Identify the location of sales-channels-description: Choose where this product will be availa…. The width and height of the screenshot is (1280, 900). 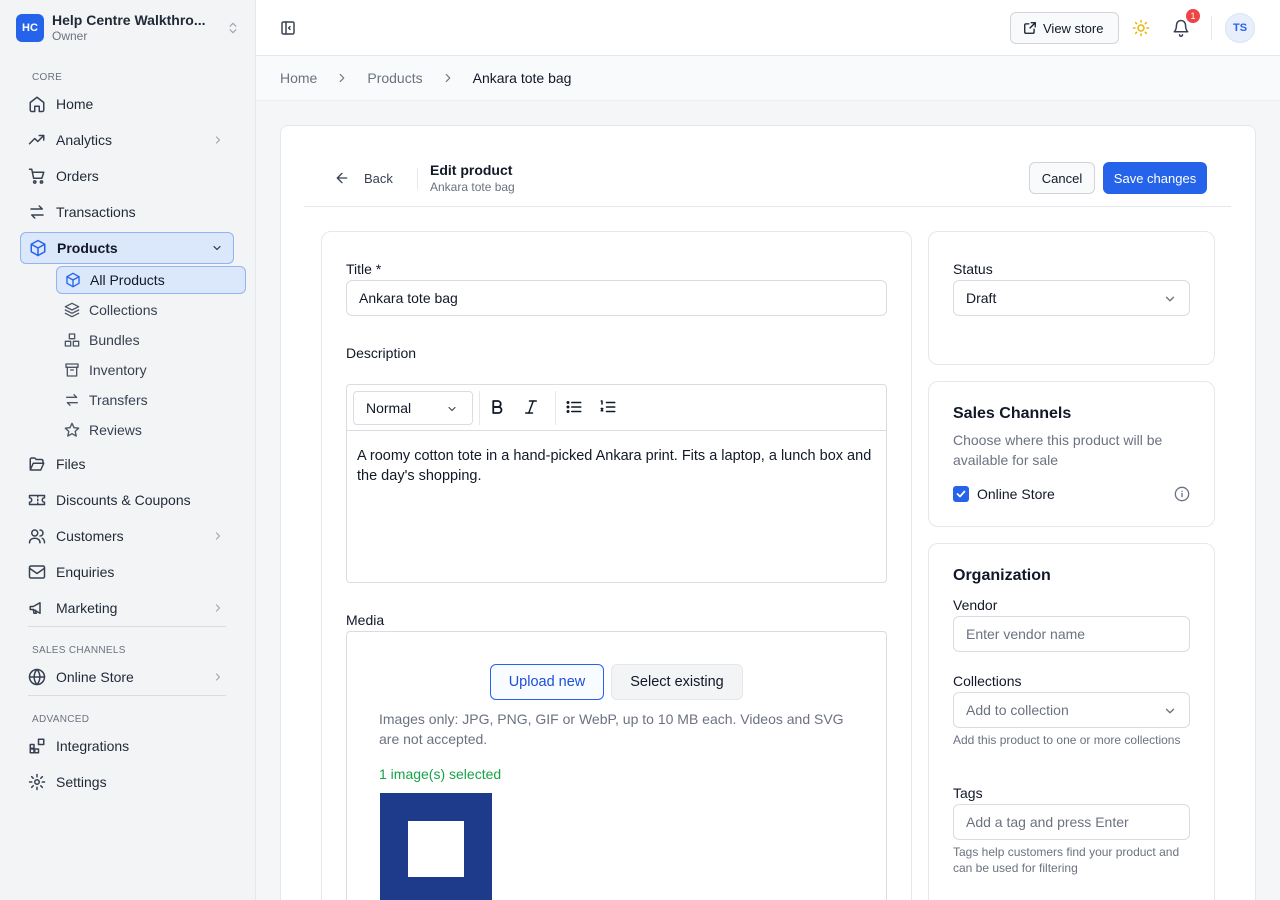
(1058, 450).